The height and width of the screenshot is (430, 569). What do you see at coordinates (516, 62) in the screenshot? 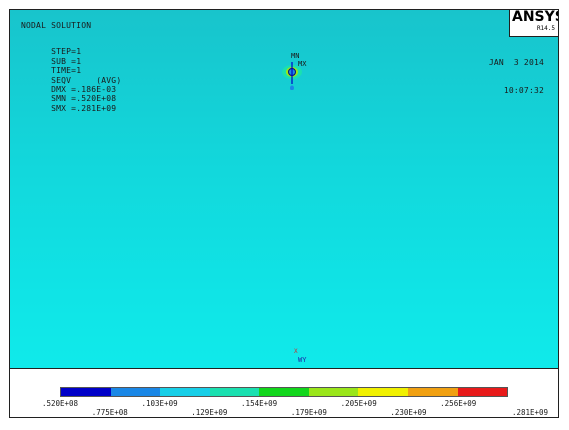
I see `date-label: JAN 3 2014` at bounding box center [516, 62].